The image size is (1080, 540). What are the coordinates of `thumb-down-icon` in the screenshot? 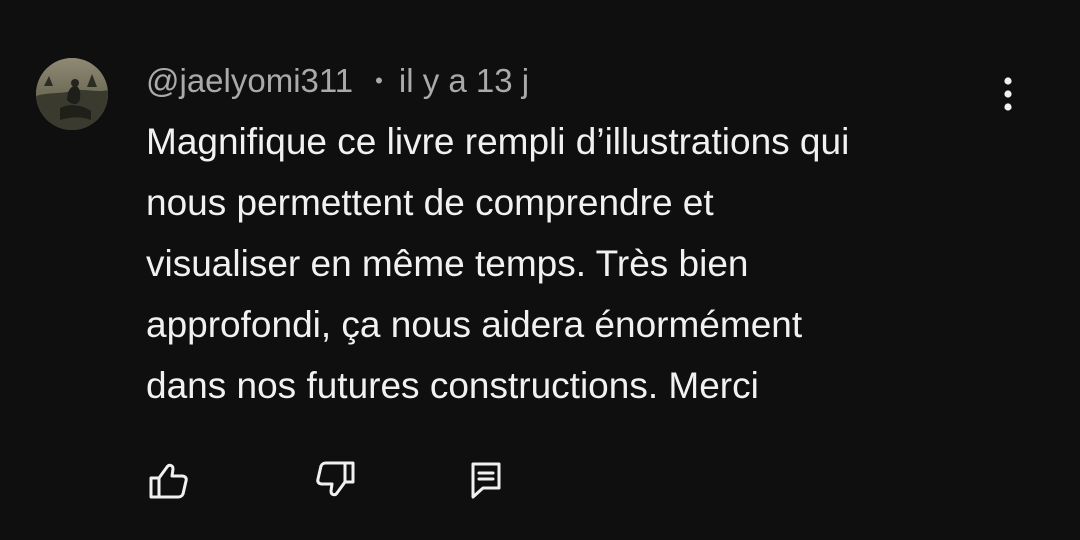 It's located at (335, 479).